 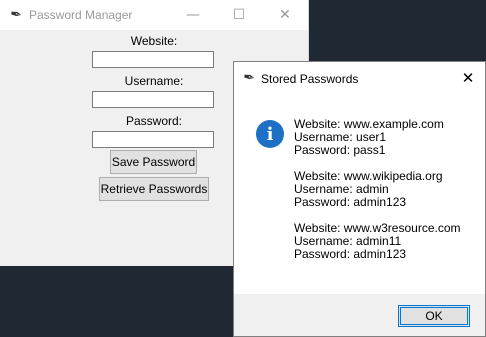 What do you see at coordinates (434, 316) in the screenshot?
I see `ok-button: OK` at bounding box center [434, 316].